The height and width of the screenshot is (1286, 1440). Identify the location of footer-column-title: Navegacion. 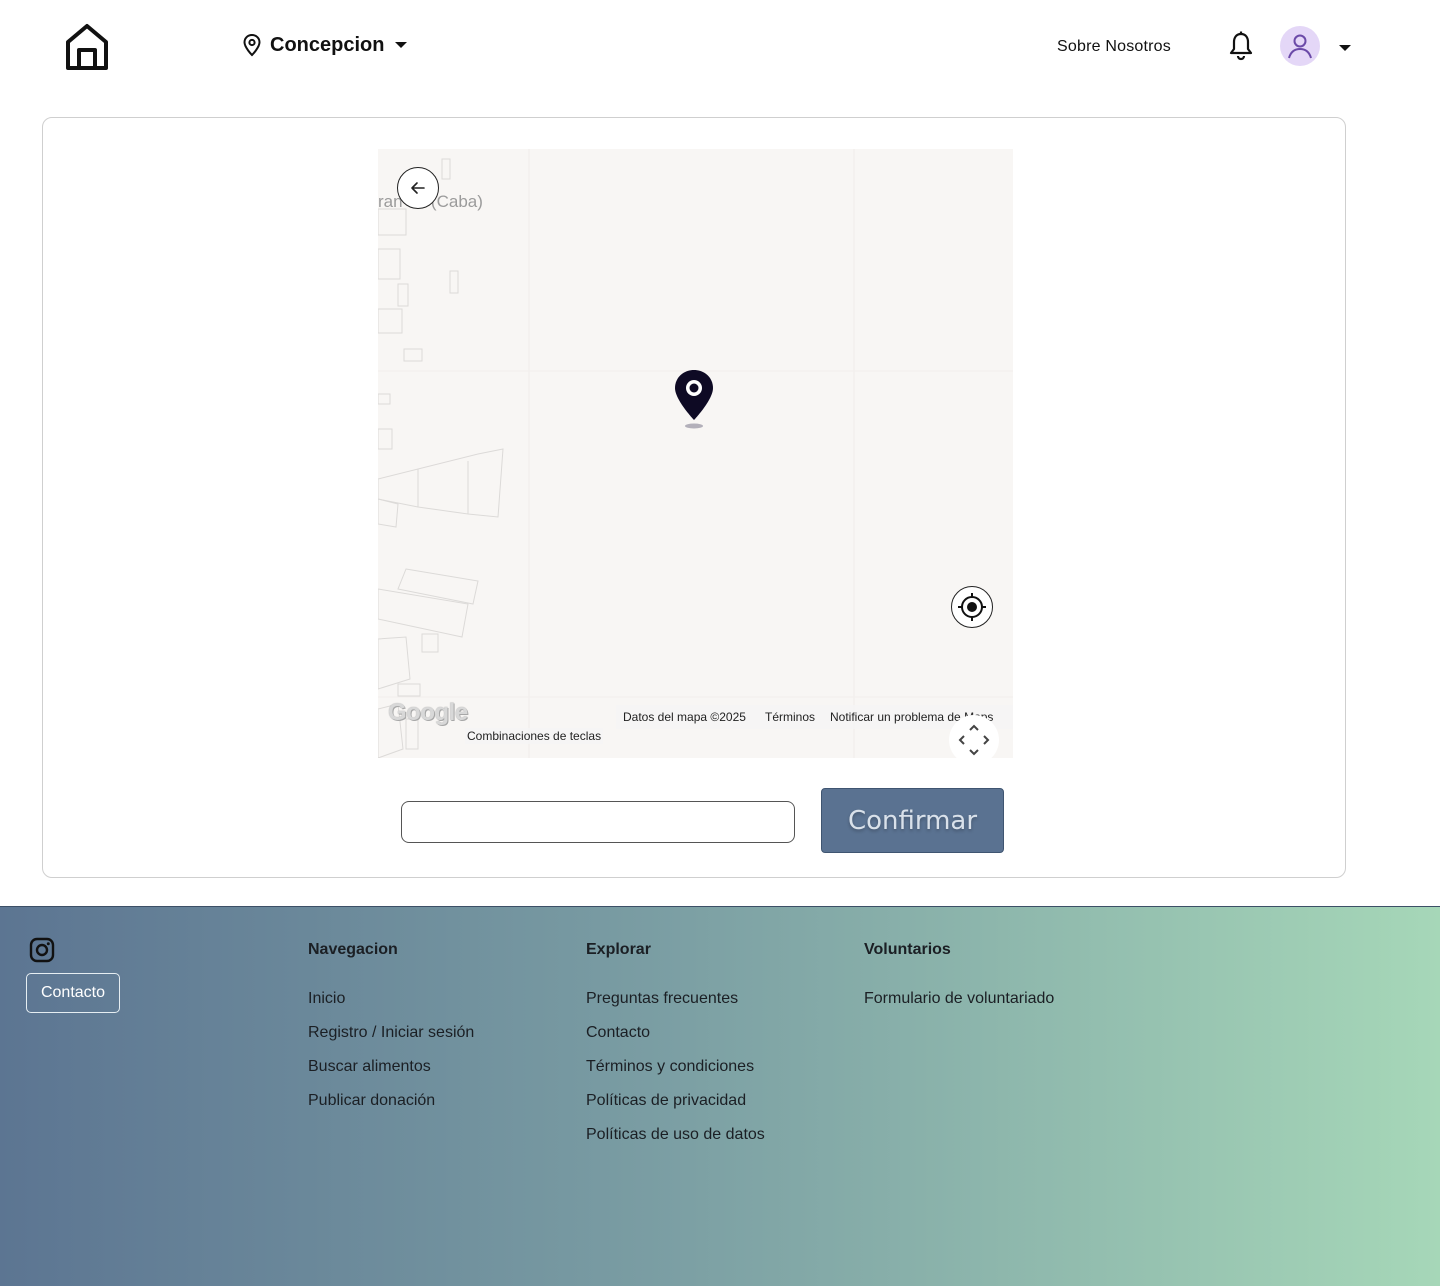
(353, 949).